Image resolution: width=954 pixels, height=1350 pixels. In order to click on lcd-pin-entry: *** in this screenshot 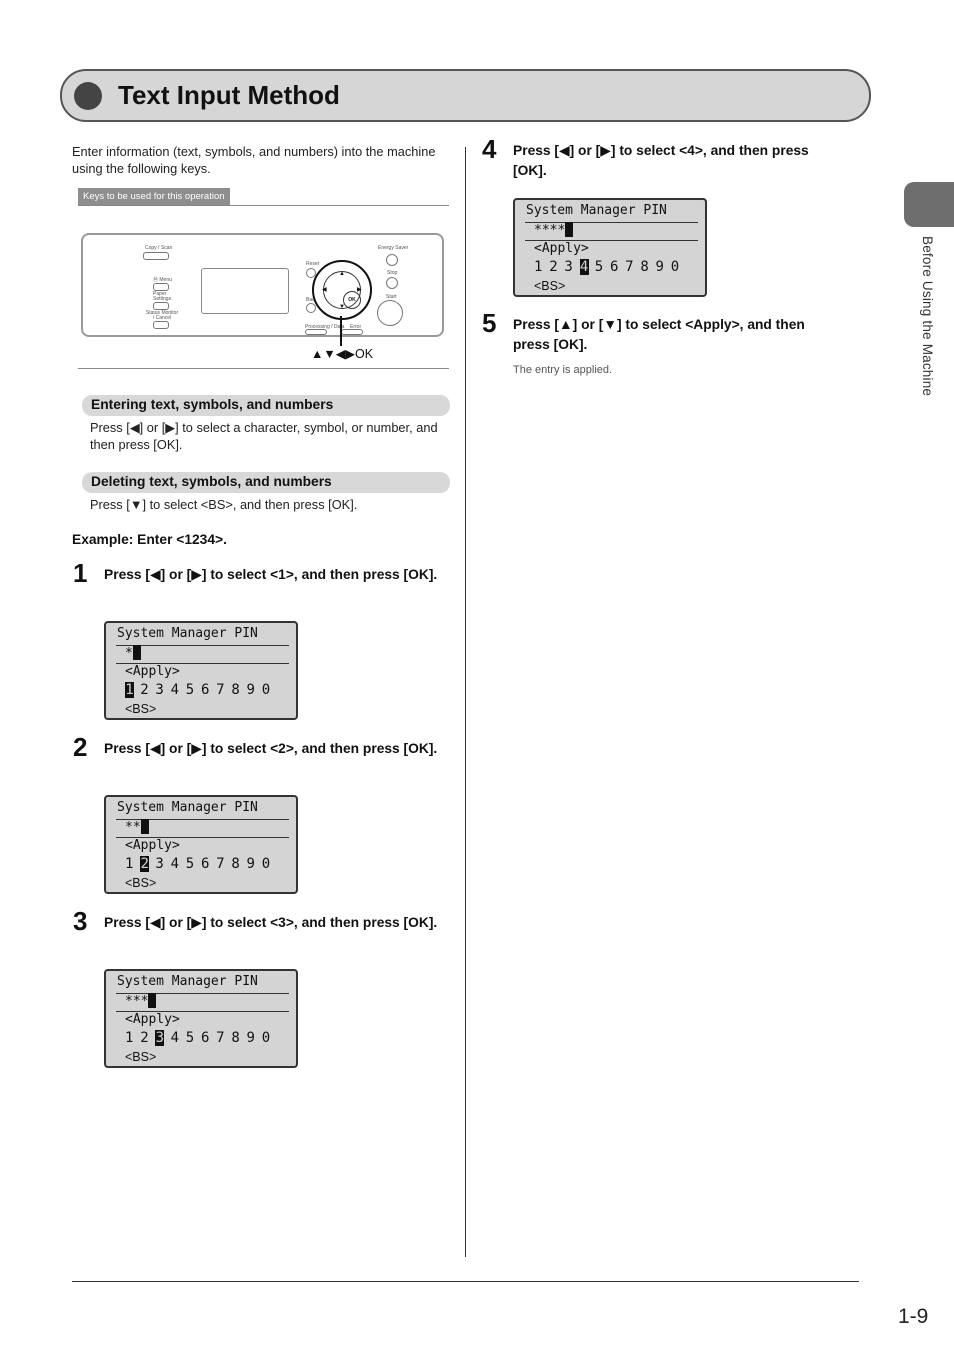, I will do `click(141, 1001)`.